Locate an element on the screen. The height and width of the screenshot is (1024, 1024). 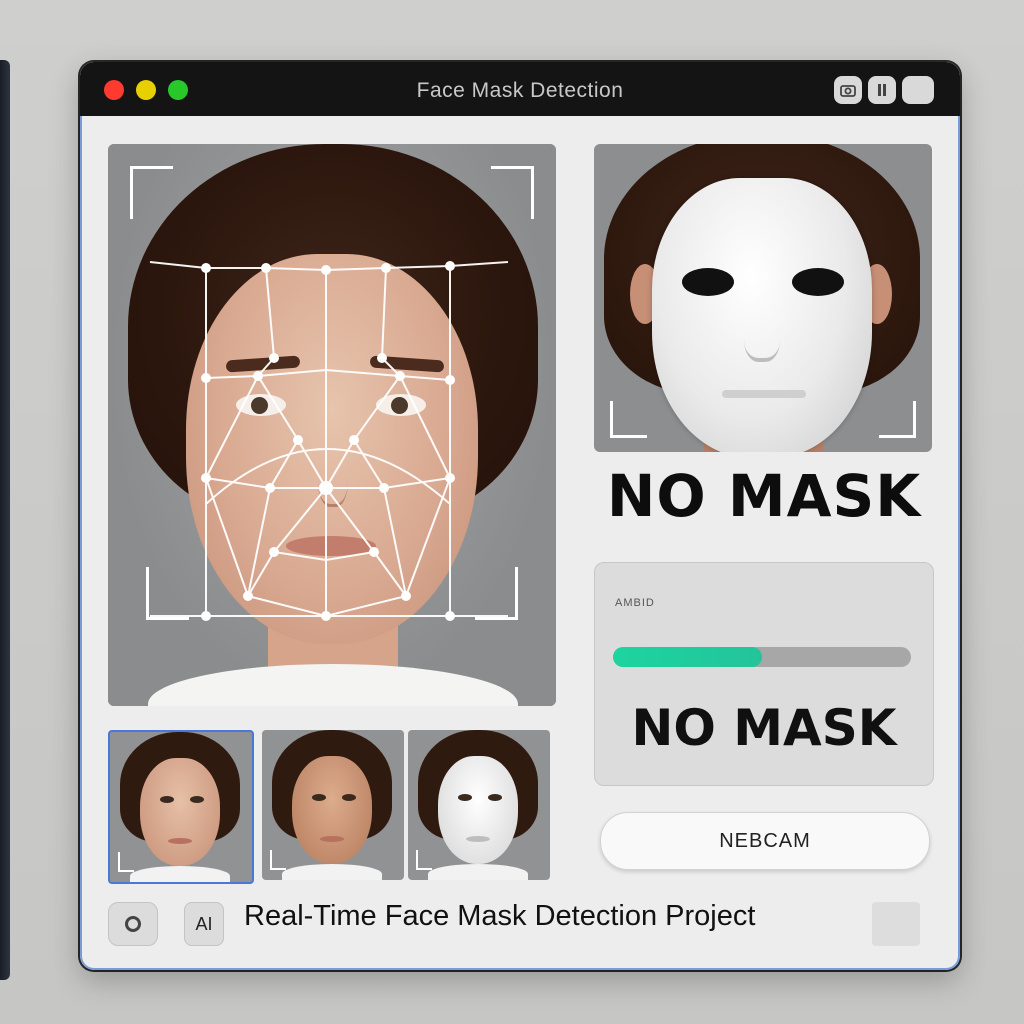
focus-bracket-top-left is located at coordinates (151, 192).